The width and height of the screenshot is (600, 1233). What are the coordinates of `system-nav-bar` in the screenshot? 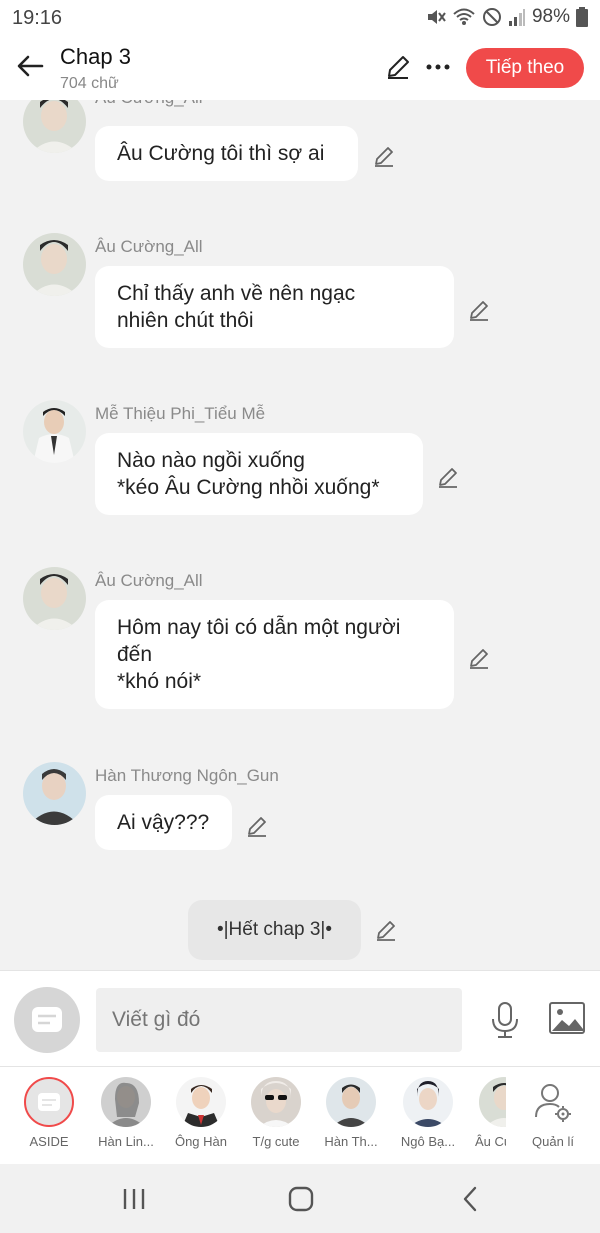 It's located at (300, 1198).